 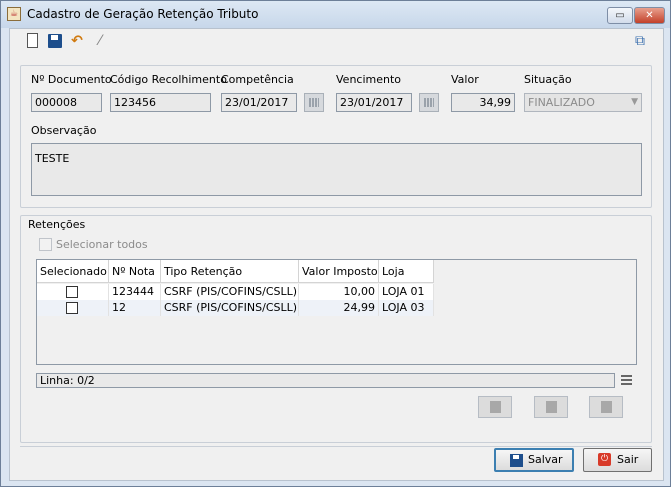 What do you see at coordinates (73, 271) in the screenshot?
I see `column-header-selecionado: Selecionado` at bounding box center [73, 271].